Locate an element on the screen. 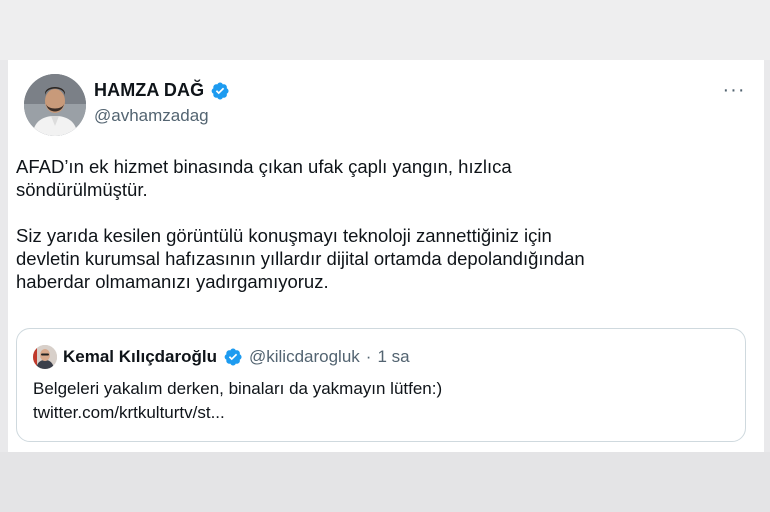 The image size is (770, 512). background-bottom is located at coordinates (385, 482).